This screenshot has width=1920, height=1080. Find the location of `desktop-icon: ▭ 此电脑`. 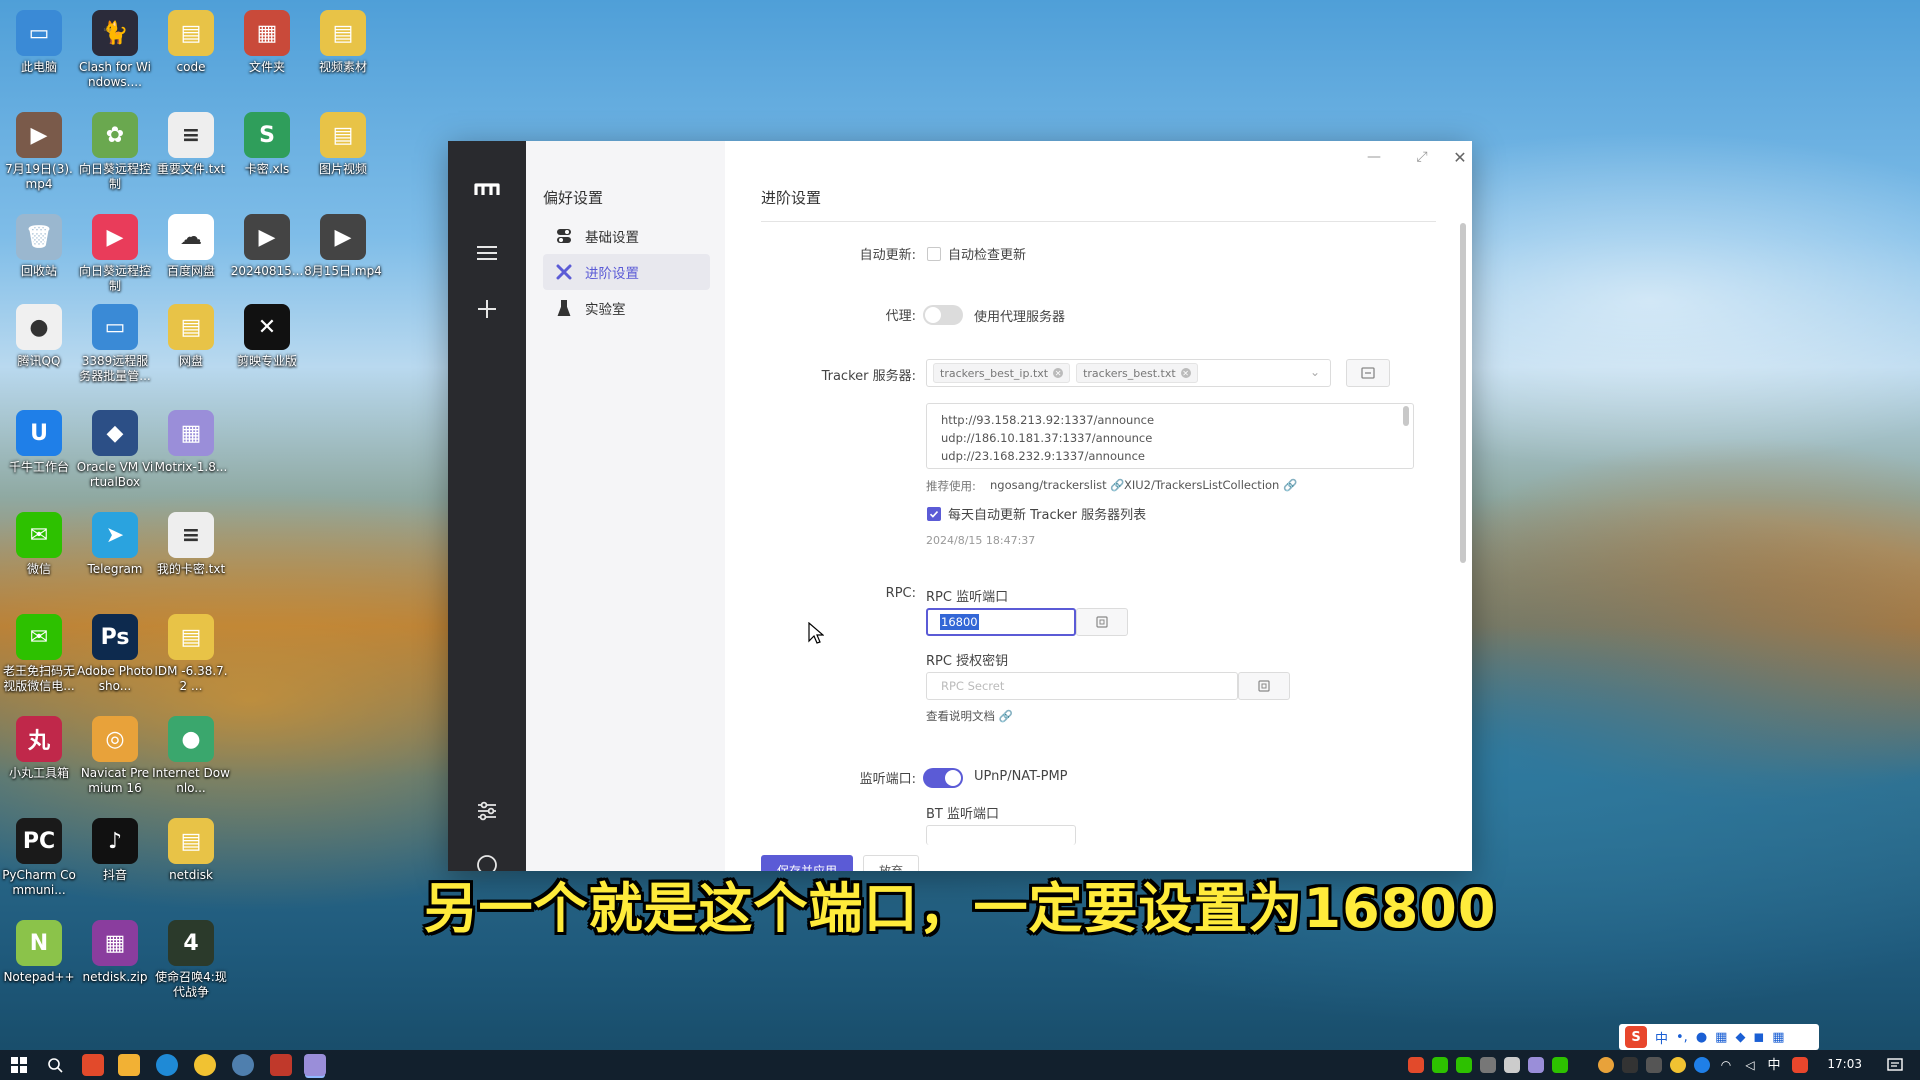

desktop-icon: ▭ 此电脑 is located at coordinates (39, 42).